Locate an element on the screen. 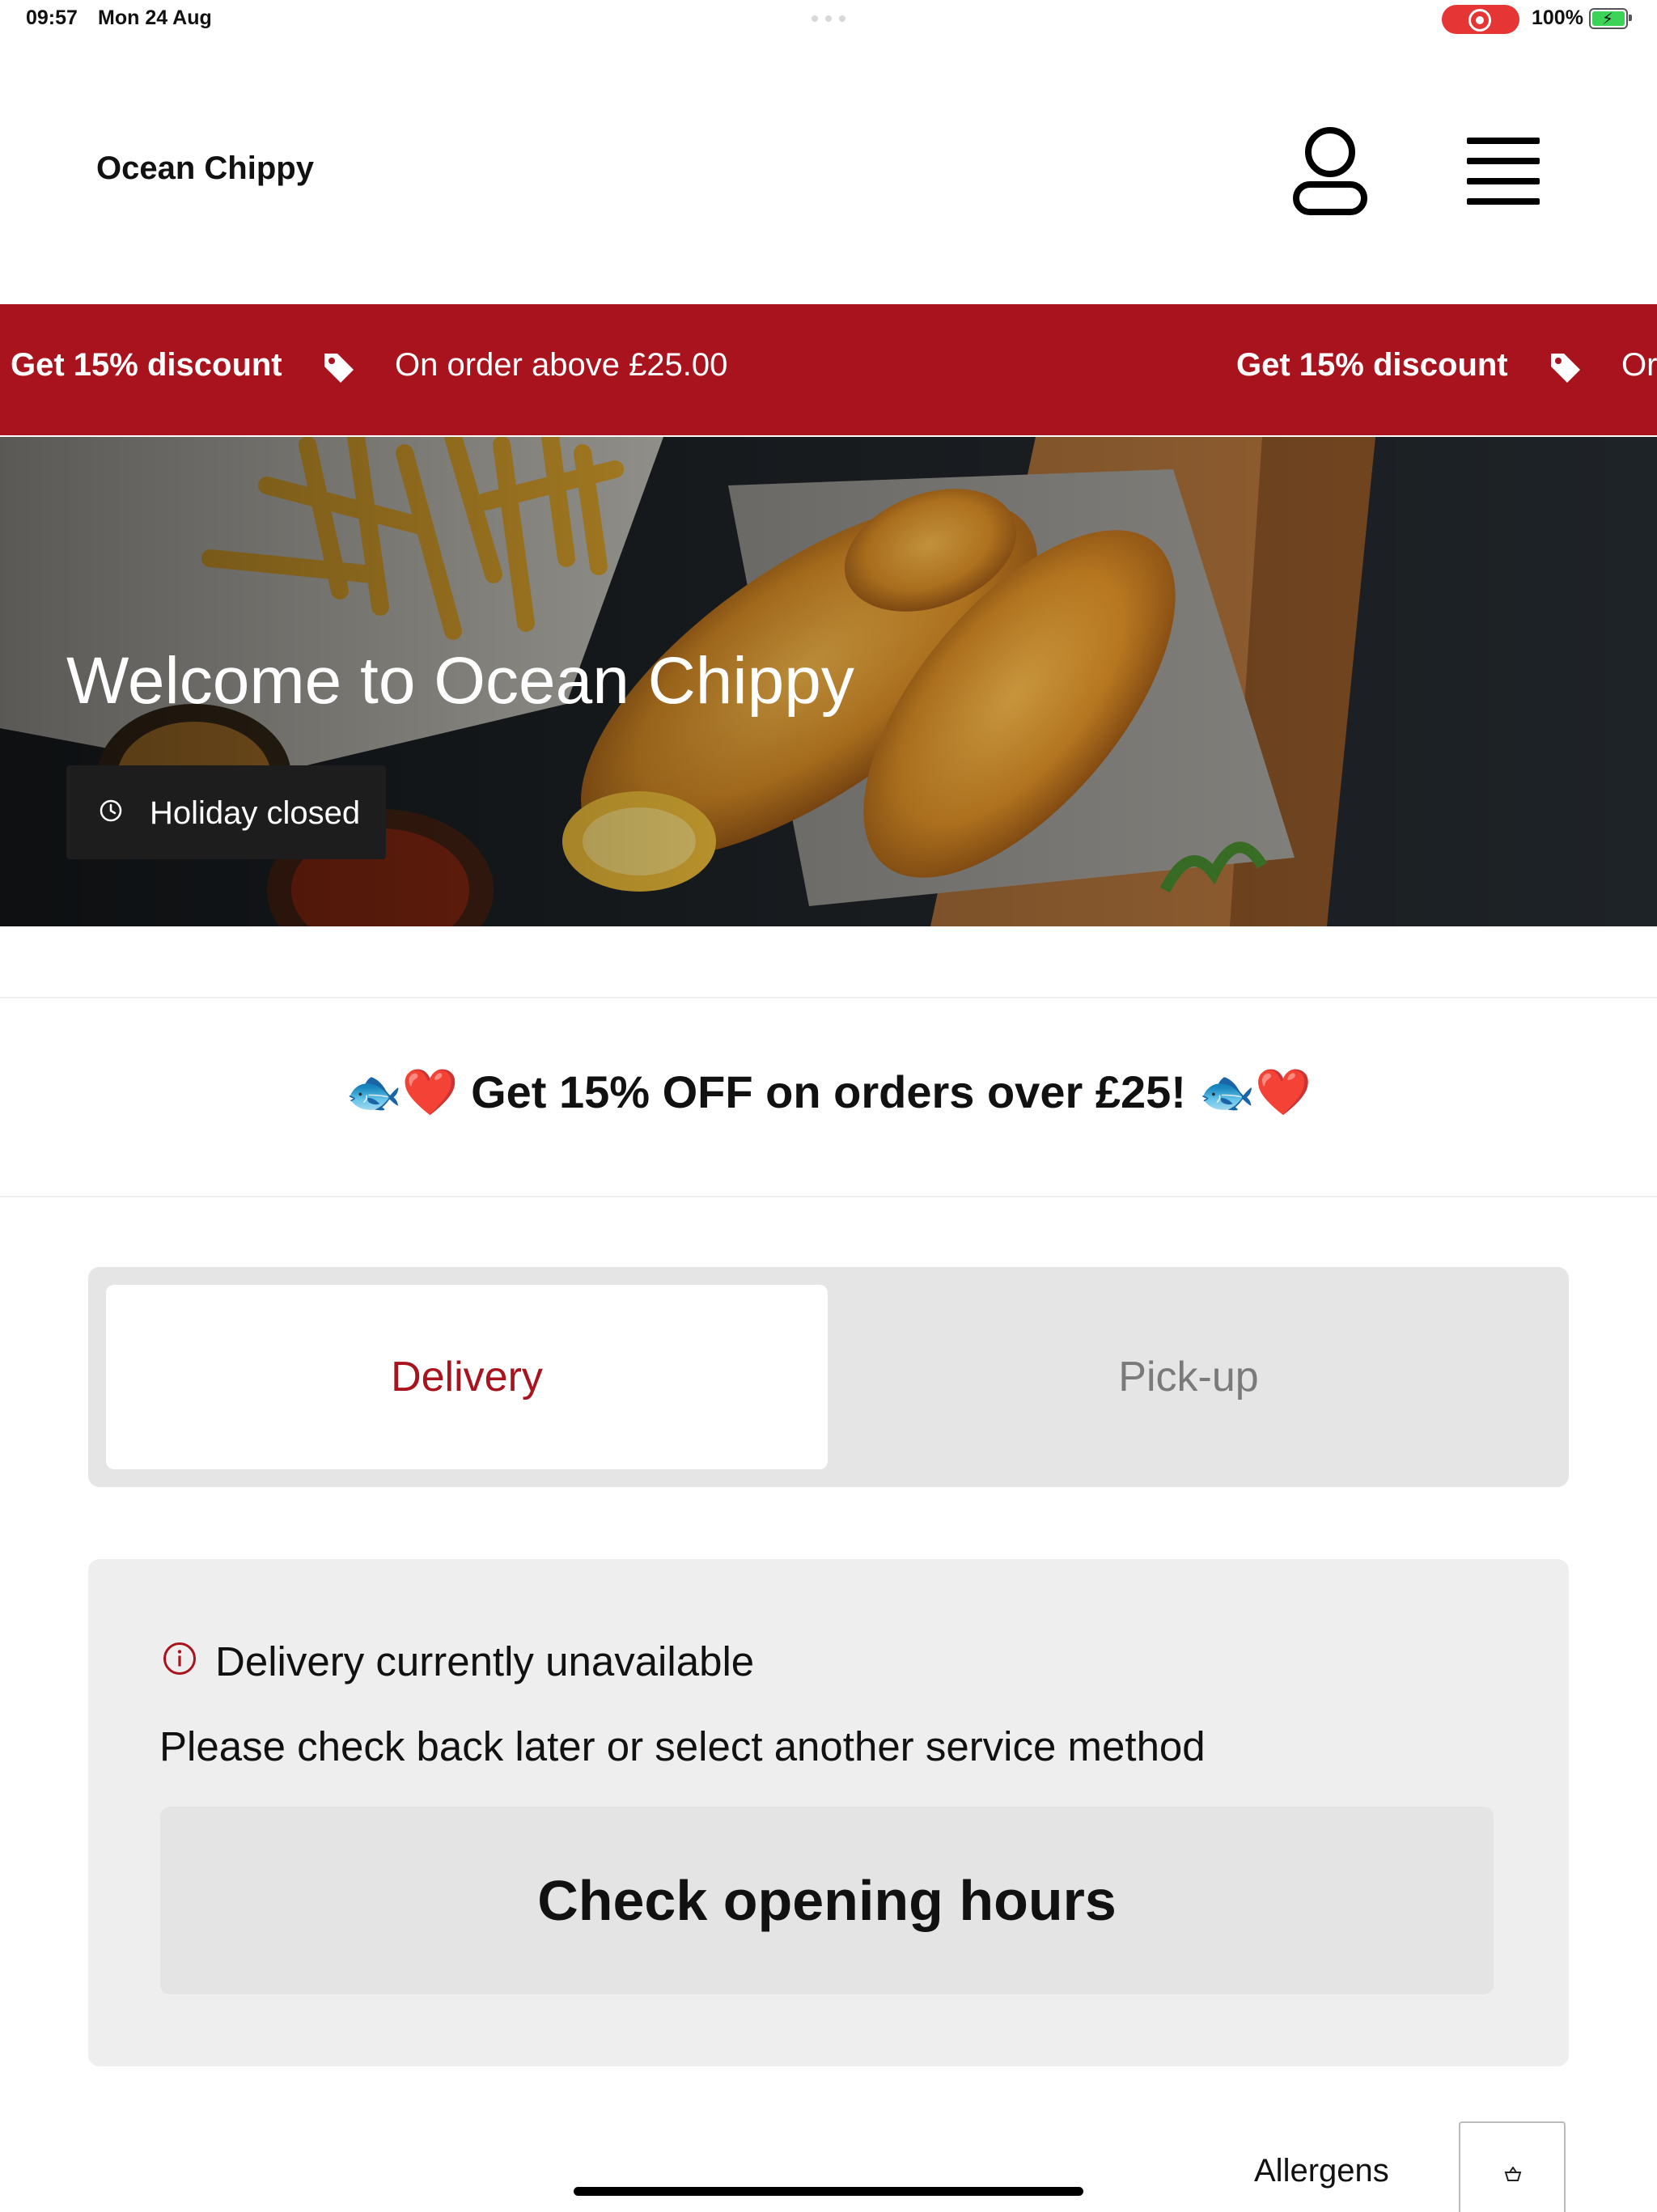  promo-detail: Or is located at coordinates (1639, 365).